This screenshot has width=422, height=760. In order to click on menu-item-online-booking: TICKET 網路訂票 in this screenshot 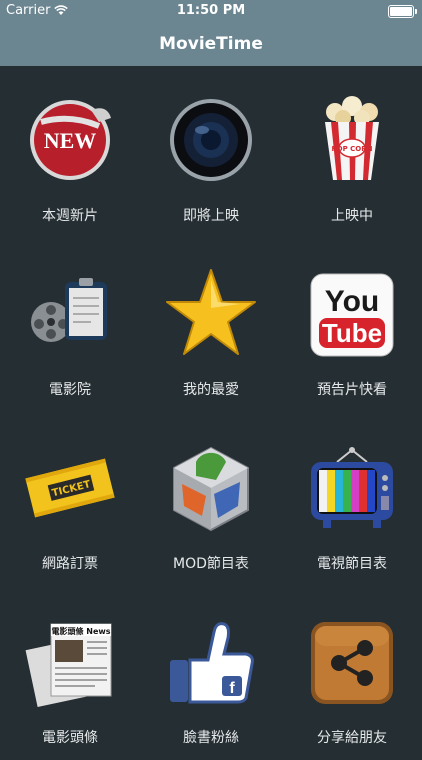, I will do `click(70, 500)`.